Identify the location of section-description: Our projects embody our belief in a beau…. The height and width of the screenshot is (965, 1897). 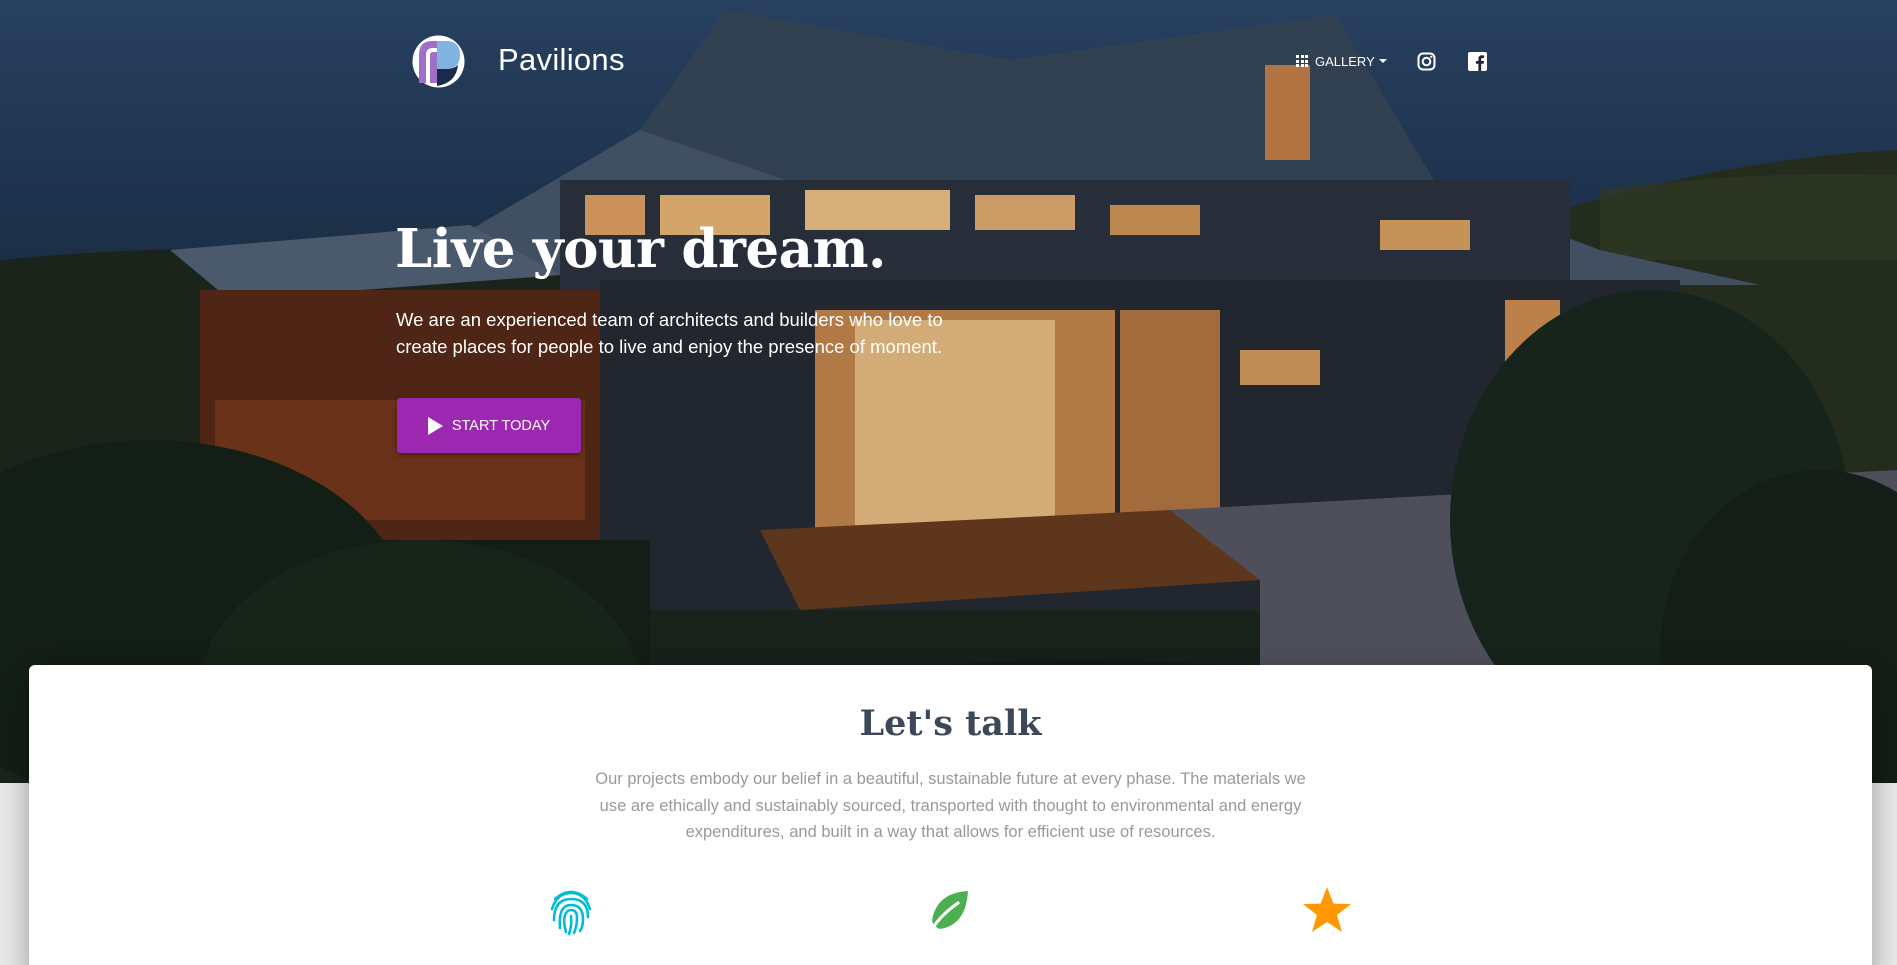
(950, 805).